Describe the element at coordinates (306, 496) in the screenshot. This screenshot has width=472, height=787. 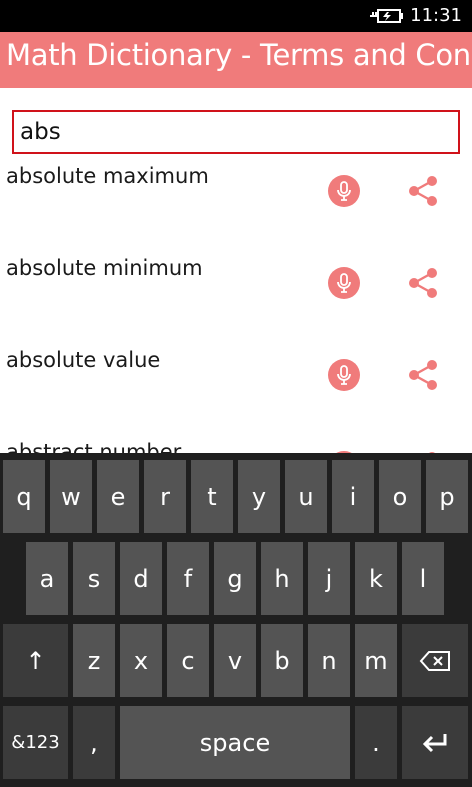
I see `key-u: u` at that location.